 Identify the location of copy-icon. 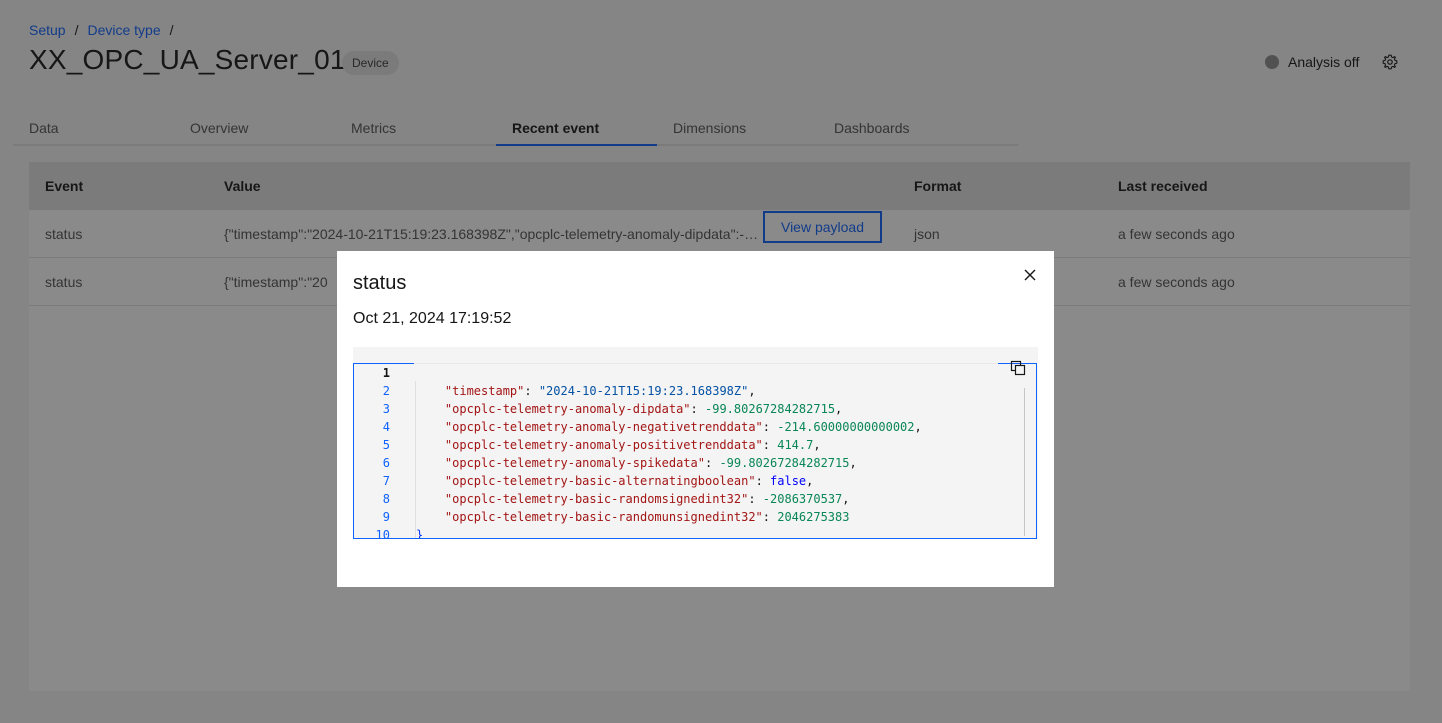
(1018, 368).